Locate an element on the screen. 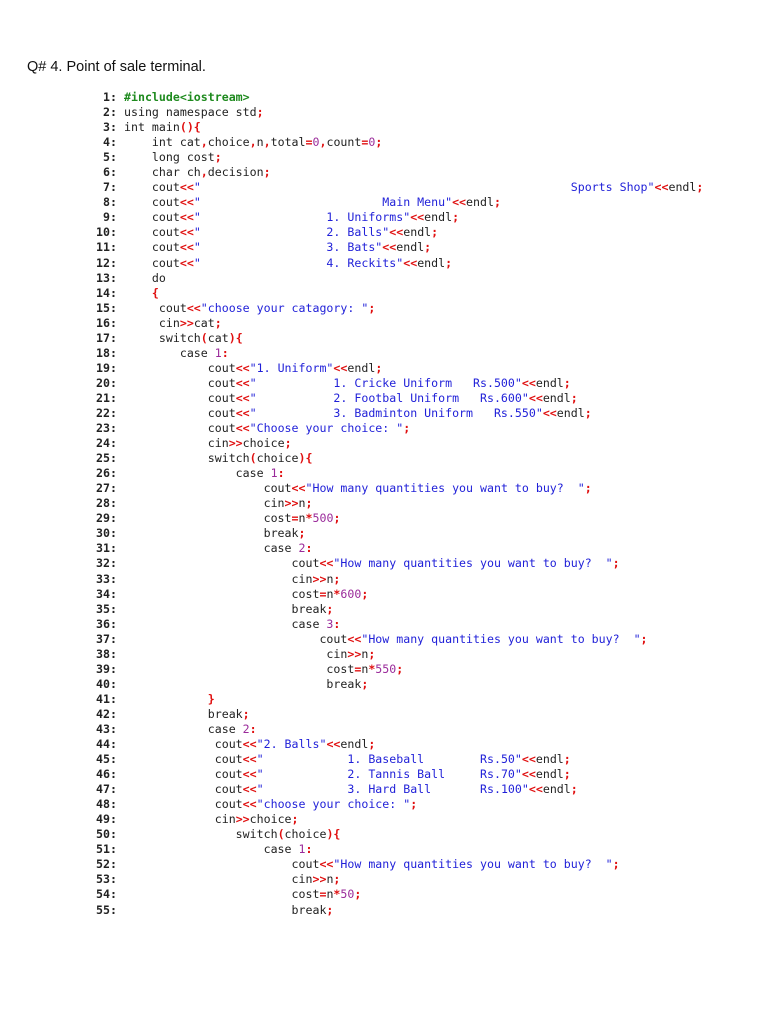  line-number: 14: is located at coordinates (106, 292).